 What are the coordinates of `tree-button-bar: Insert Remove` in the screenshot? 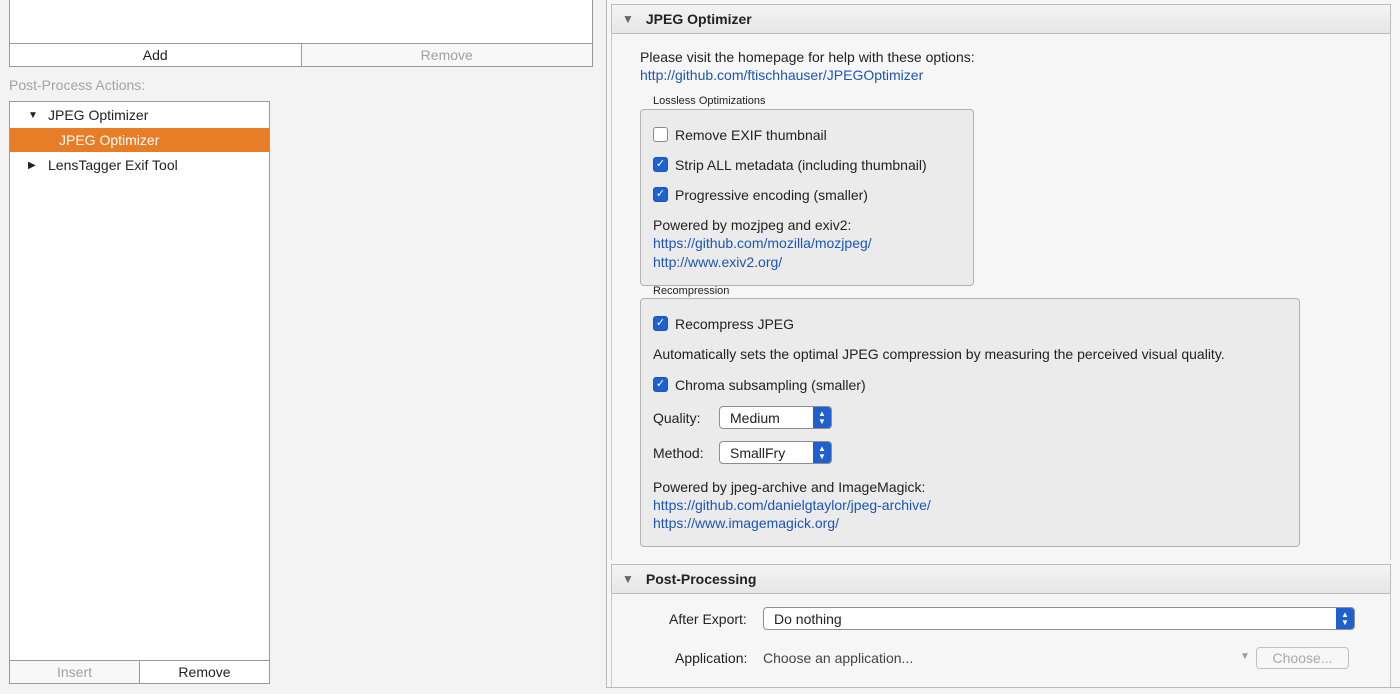 It's located at (139, 672).